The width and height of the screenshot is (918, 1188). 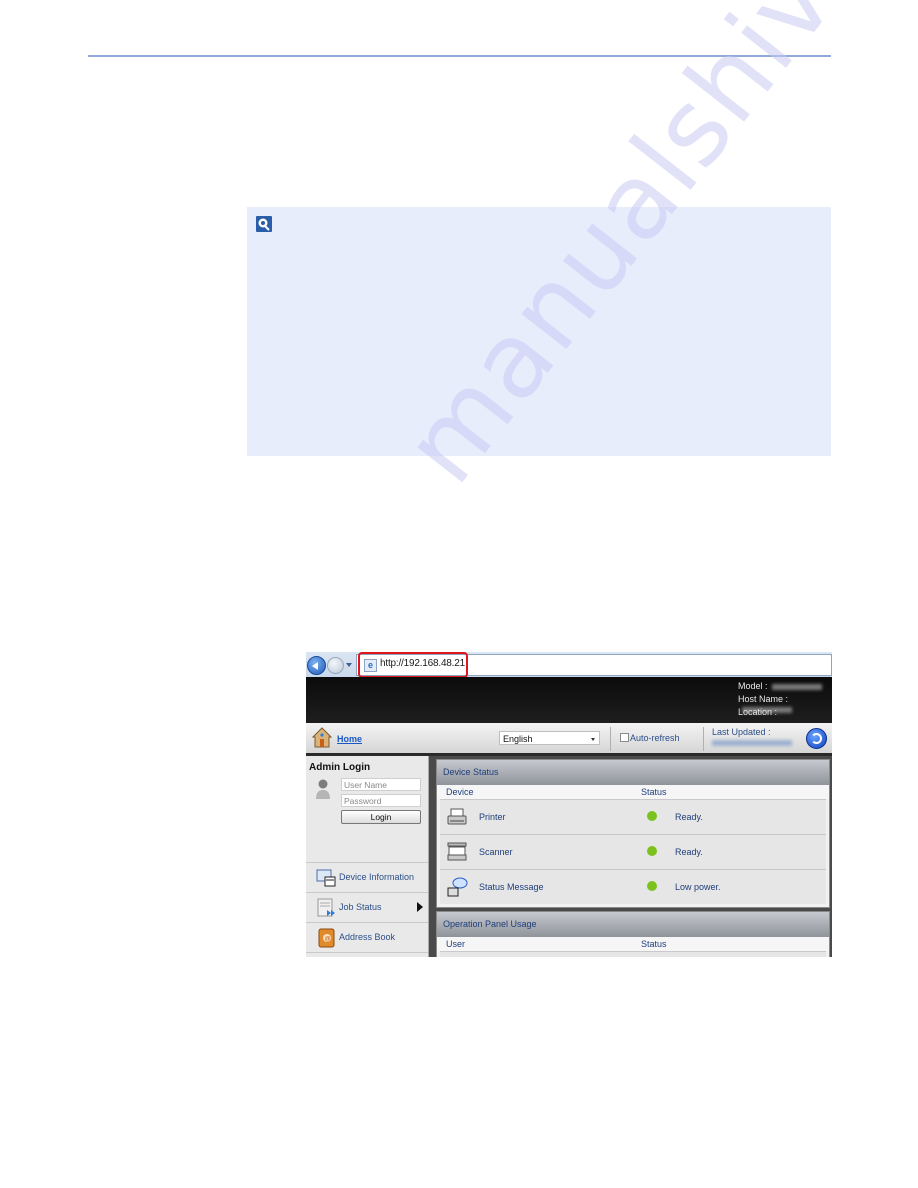 I want to click on back-icon, so click(x=316, y=665).